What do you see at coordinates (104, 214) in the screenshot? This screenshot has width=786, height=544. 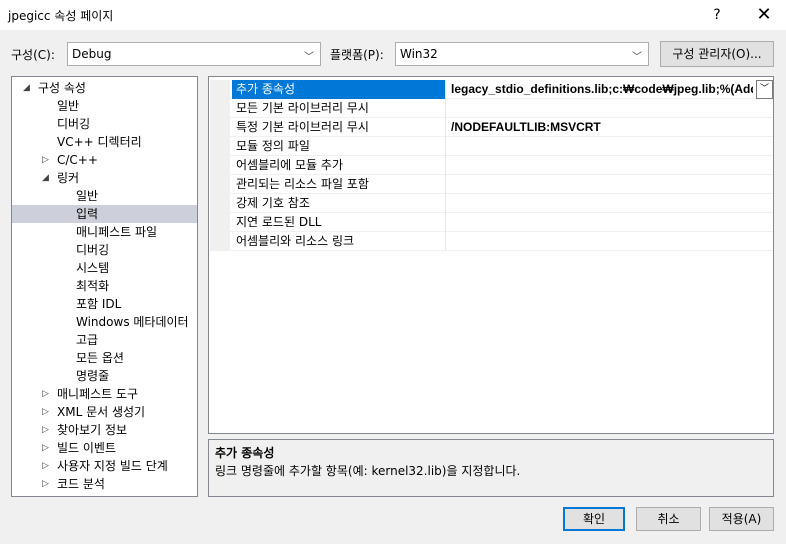 I see `tree-item-linker-input: 입력` at bounding box center [104, 214].